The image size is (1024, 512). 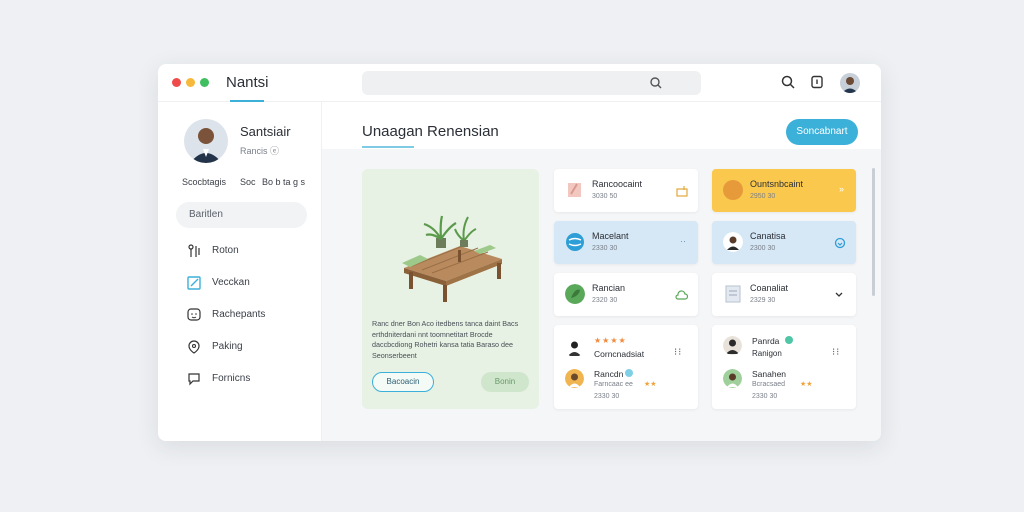 What do you see at coordinates (873, 232) in the screenshot?
I see `scrollbar` at bounding box center [873, 232].